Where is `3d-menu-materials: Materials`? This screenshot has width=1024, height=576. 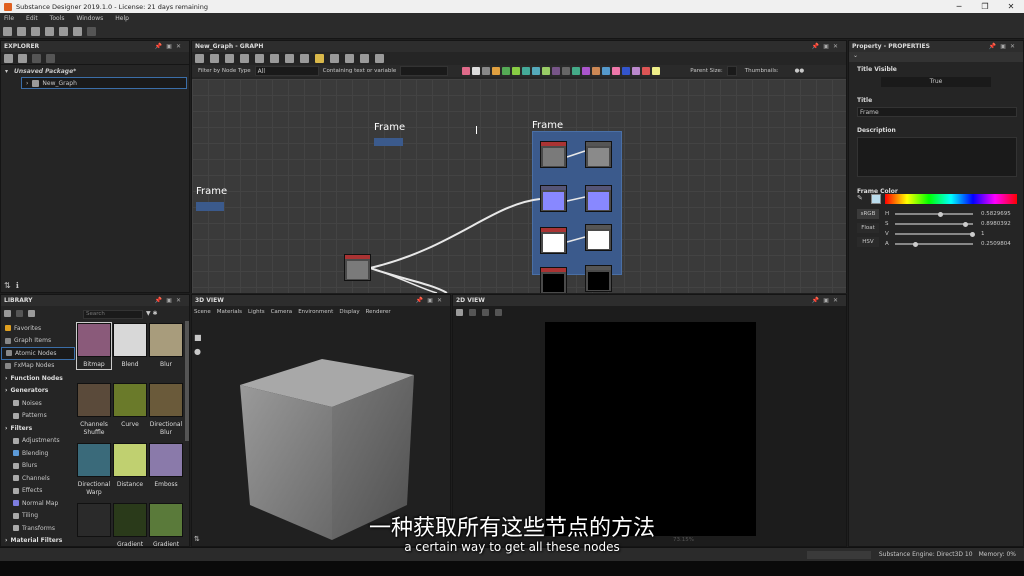 3d-menu-materials: Materials is located at coordinates (229, 312).